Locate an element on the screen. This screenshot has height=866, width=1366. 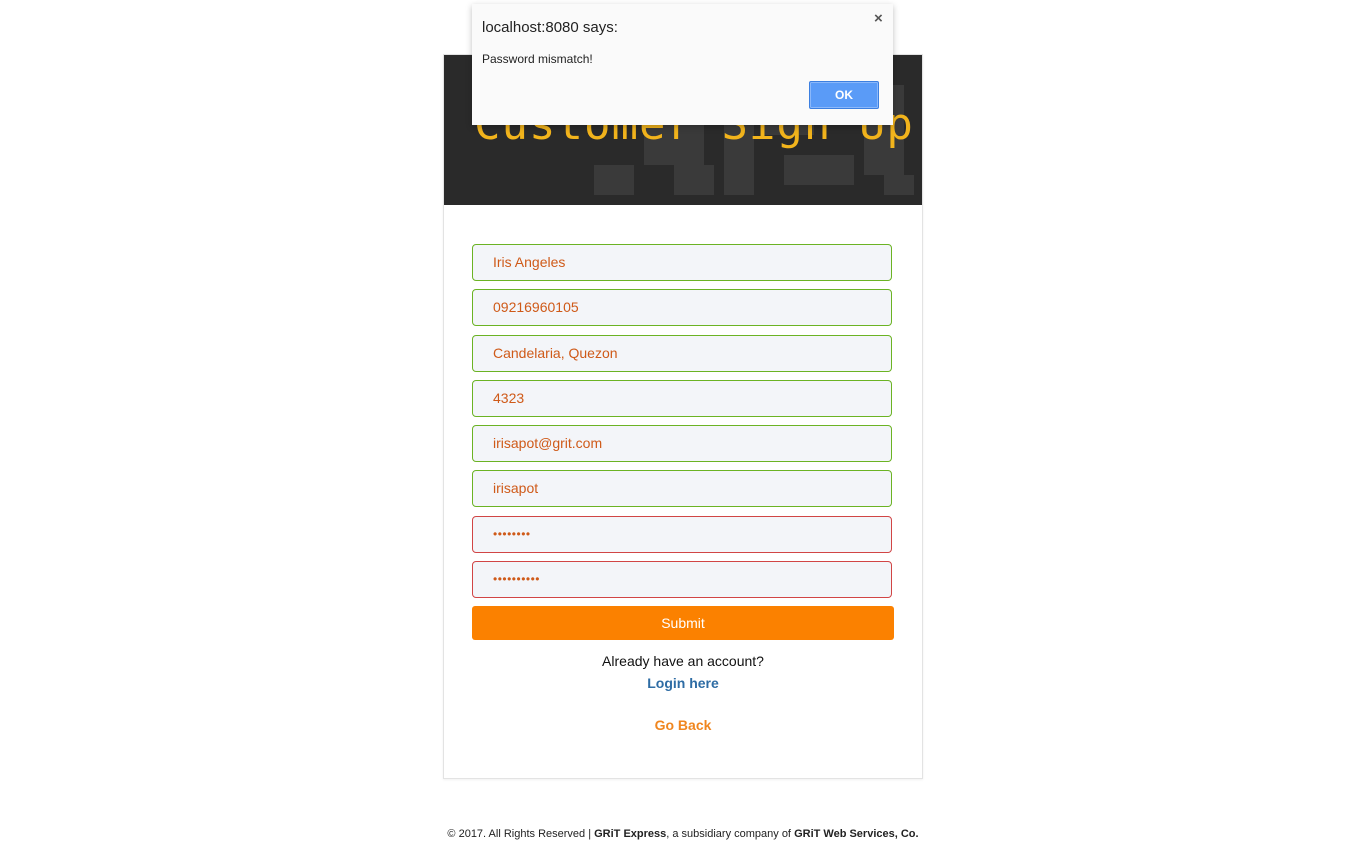
submit-button: Submit is located at coordinates (683, 623).